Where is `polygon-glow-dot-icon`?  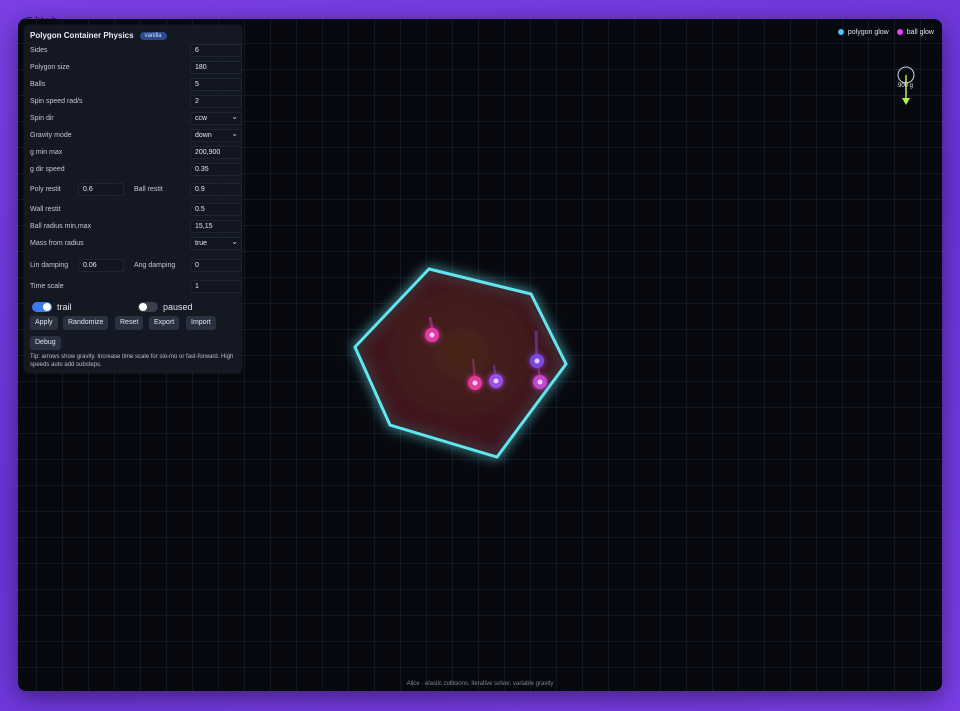
polygon-glow-dot-icon is located at coordinates (840, 32).